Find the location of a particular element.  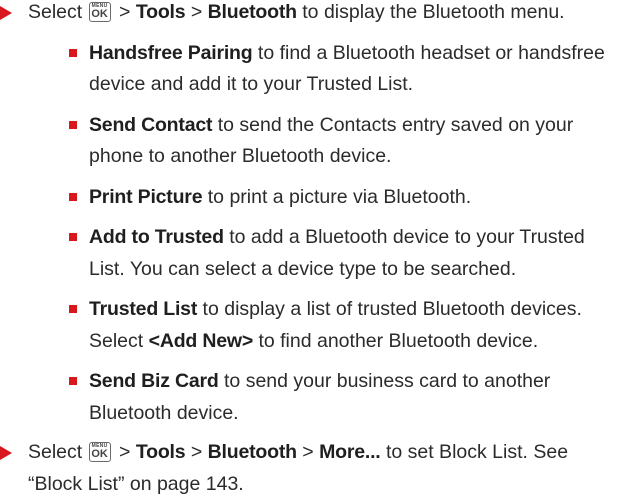

item-term: Handsfree Pairing is located at coordinates (171, 52).